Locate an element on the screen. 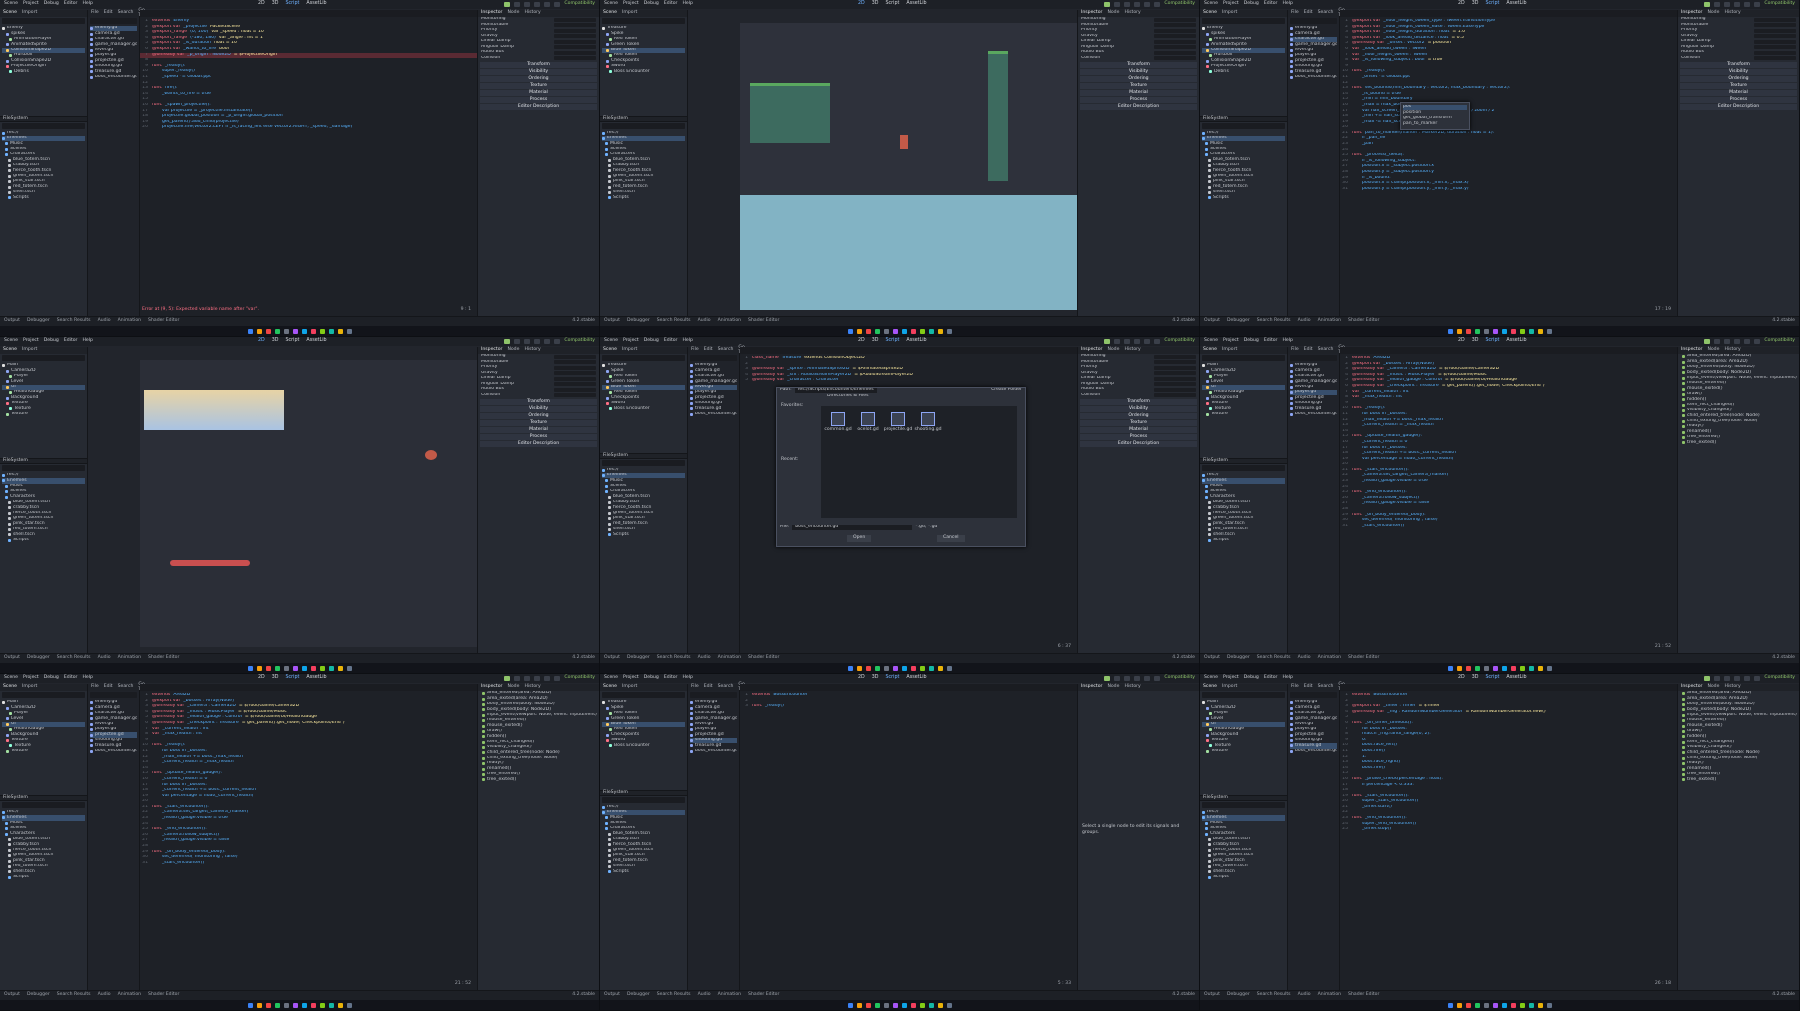 The height and width of the screenshot is (1011, 1800). dialog-filter-select: *.gd; *.gd is located at coordinates (926, 527).